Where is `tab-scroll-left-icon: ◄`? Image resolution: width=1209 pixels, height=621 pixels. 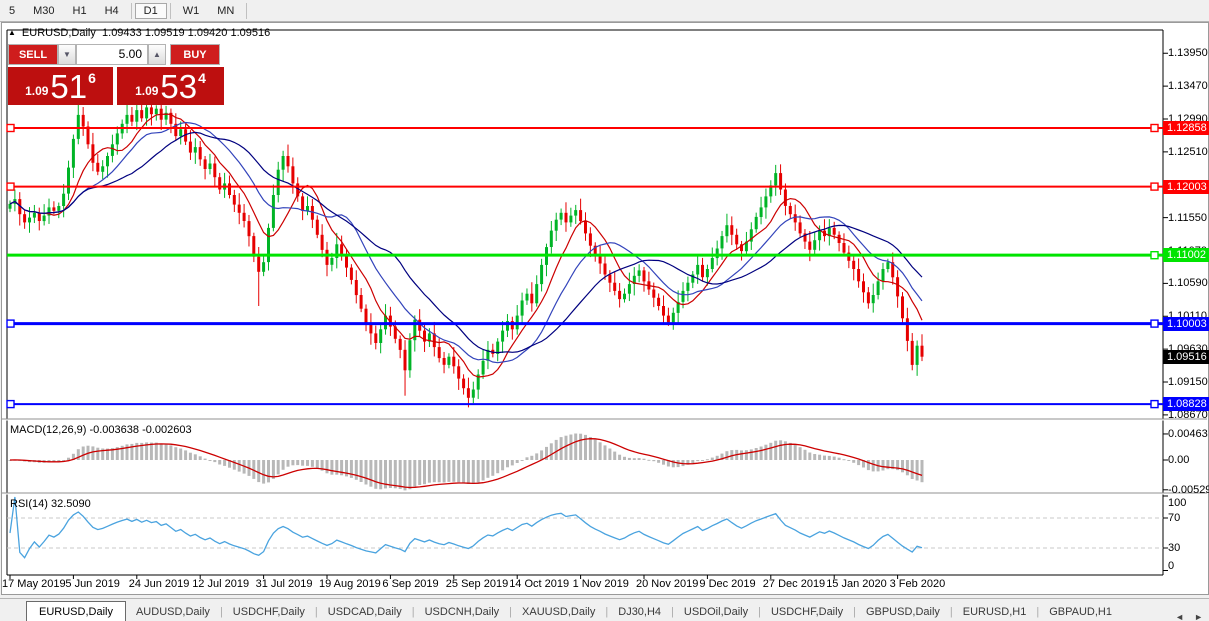 tab-scroll-left-icon: ◄ is located at coordinates (1179, 616).